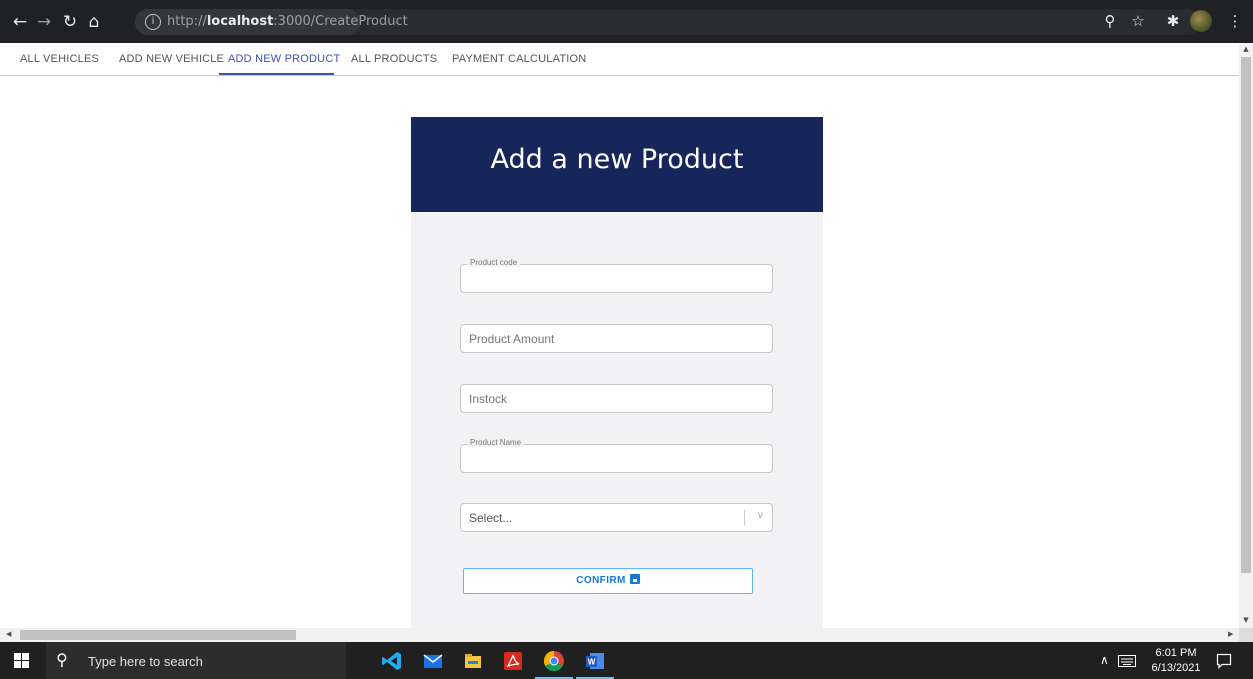  Describe the element at coordinates (1230, 634) in the screenshot. I see `scroll-right-icon: ▶` at that location.